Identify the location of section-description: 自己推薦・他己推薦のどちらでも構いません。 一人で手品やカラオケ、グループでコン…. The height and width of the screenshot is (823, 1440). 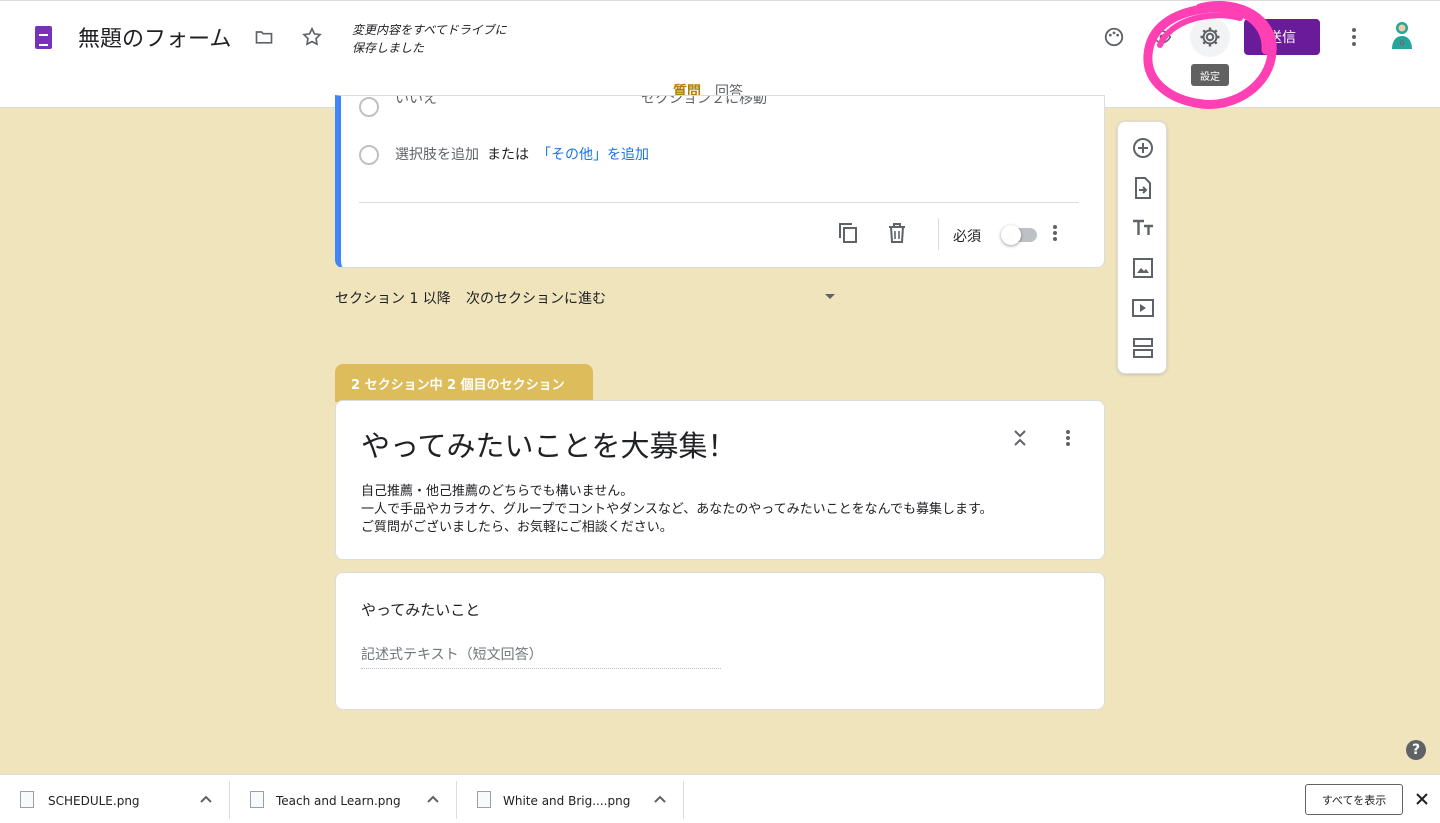
(677, 510).